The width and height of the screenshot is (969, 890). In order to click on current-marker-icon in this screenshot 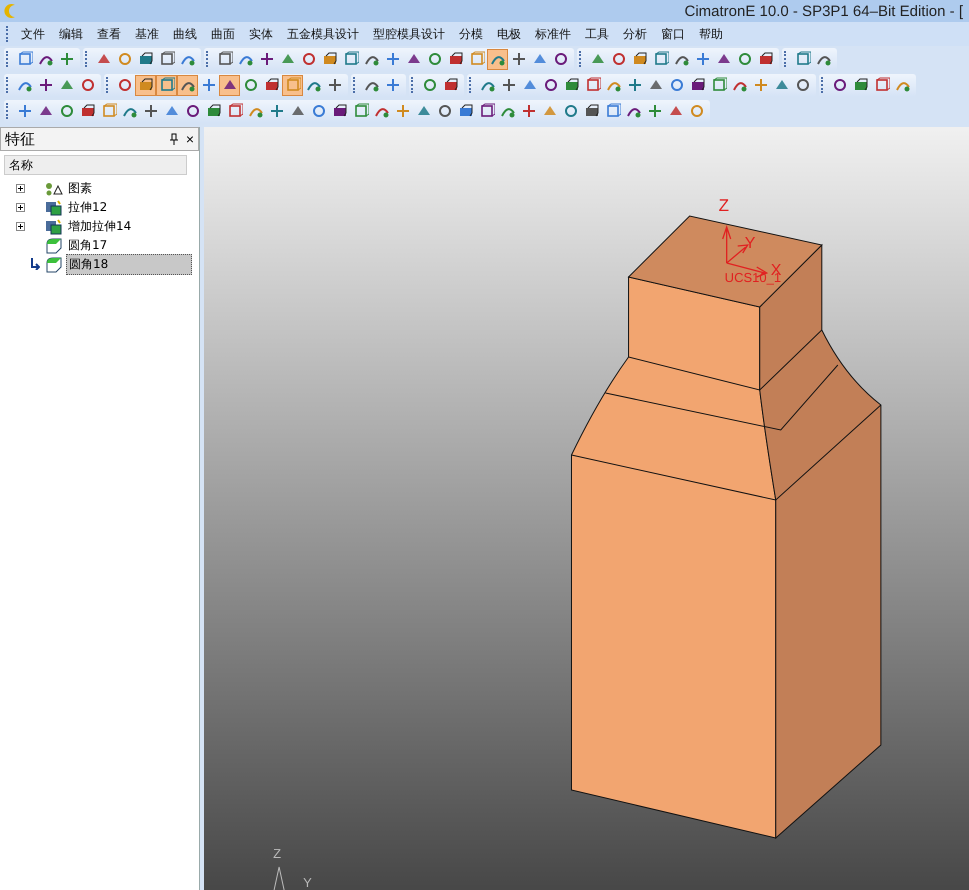, I will do `click(35, 264)`.